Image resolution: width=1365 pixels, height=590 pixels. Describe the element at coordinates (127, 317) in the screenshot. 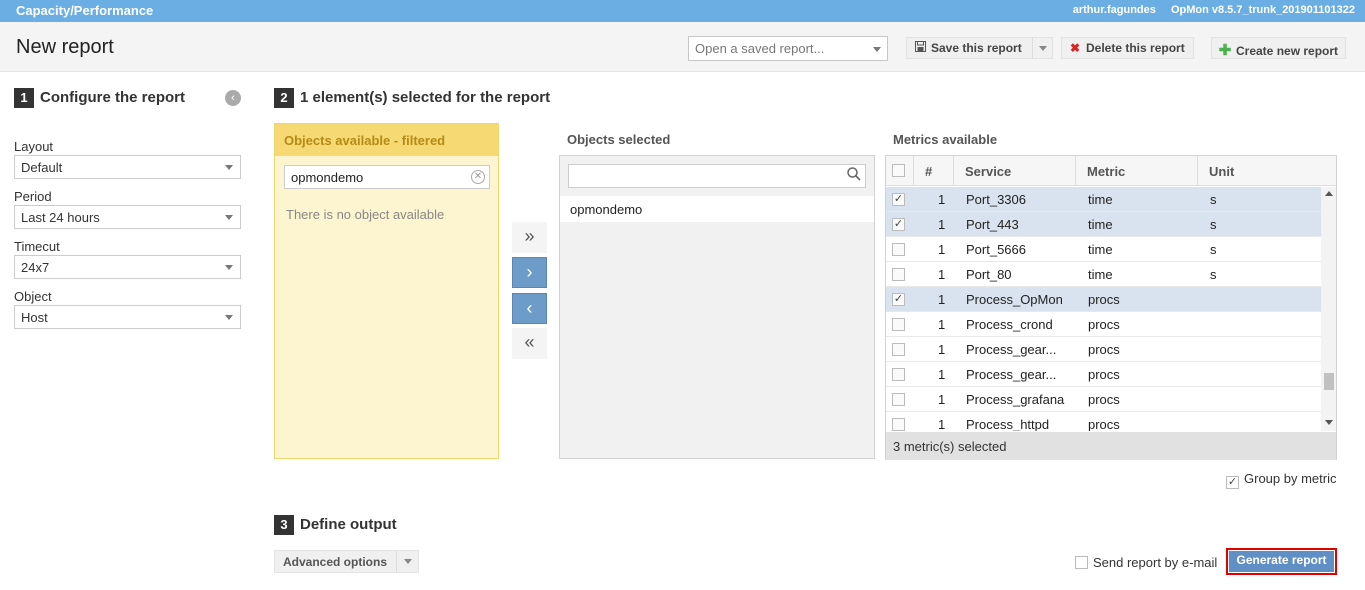

I see `object-select: Host` at that location.